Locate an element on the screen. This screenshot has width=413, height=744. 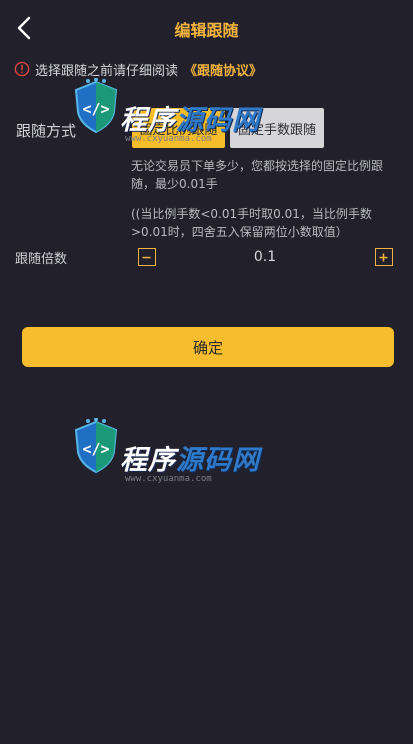
header-bar: 编辑跟随 is located at coordinates (206, 28).